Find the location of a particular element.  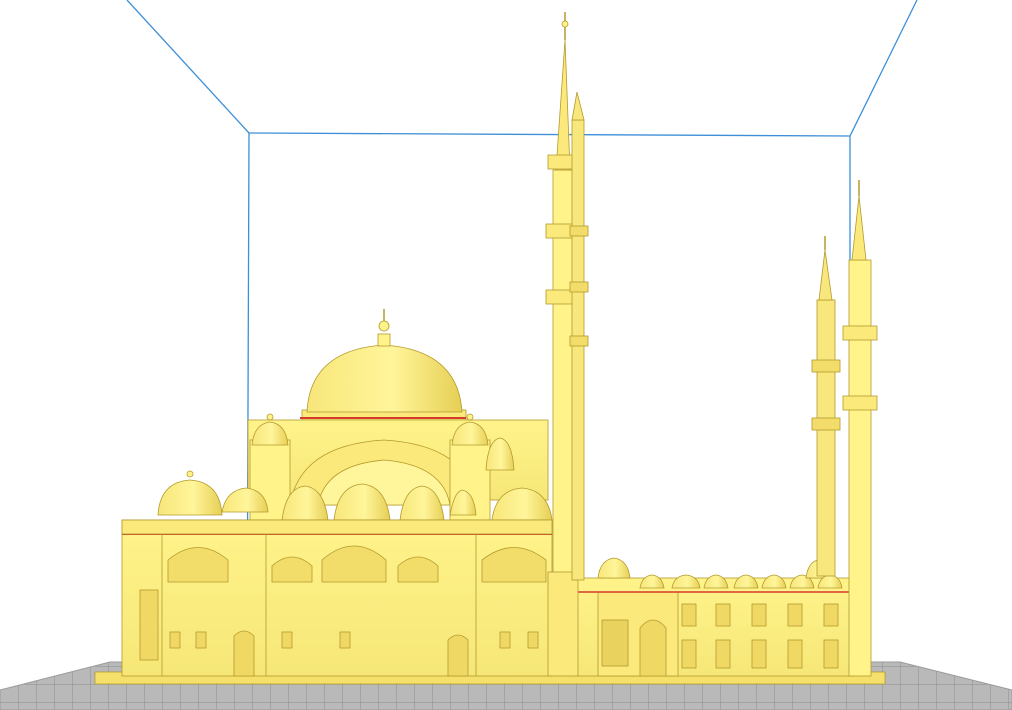

prayer-hall-facade is located at coordinates (337, 598).